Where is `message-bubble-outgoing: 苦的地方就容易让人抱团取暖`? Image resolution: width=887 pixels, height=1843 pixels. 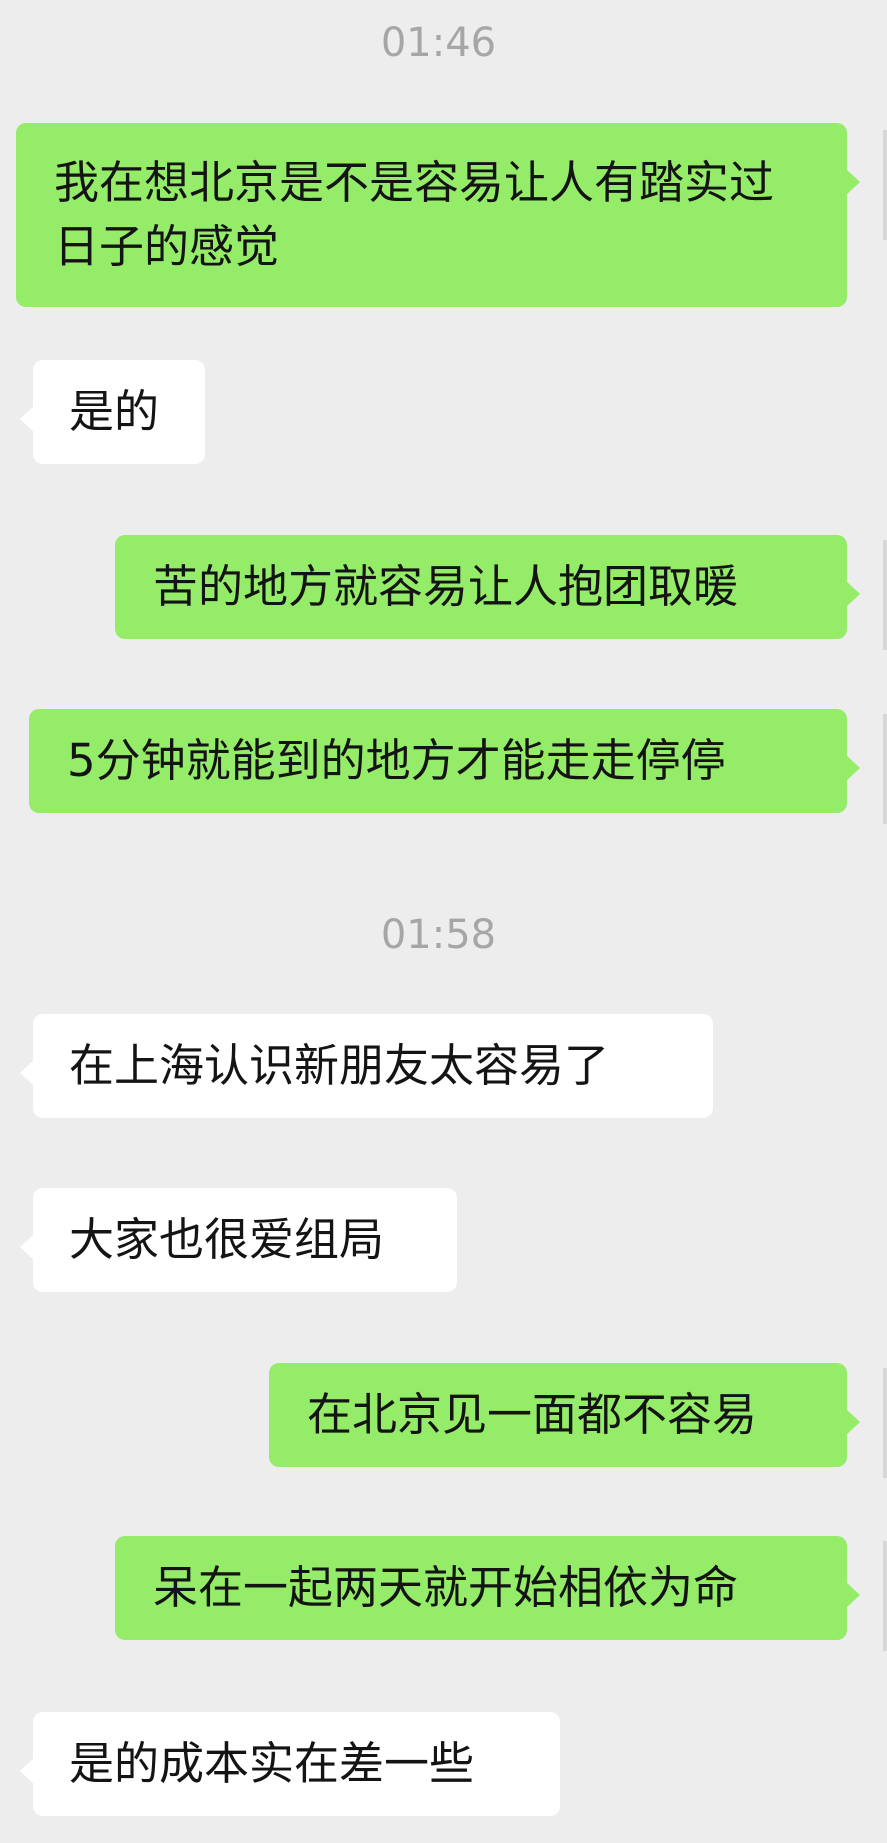 message-bubble-outgoing: 苦的地方就容易让人抱团取暖 is located at coordinates (487, 587).